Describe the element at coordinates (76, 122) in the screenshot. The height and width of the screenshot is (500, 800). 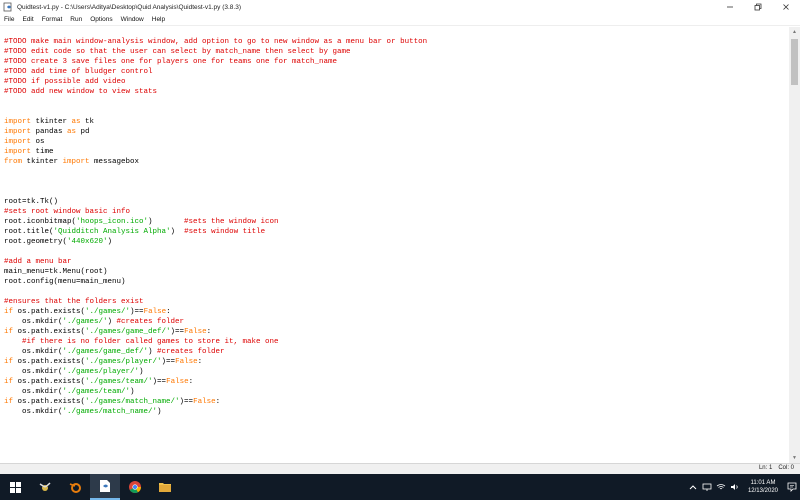
I see `code-token: as` at that location.